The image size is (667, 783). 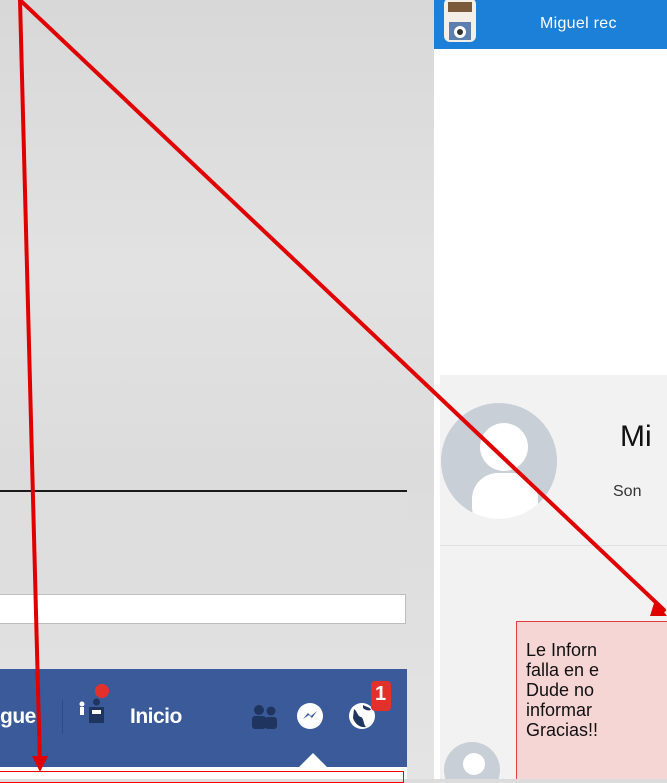 What do you see at coordinates (95, 704) in the screenshot?
I see `find-friends-icon` at bounding box center [95, 704].